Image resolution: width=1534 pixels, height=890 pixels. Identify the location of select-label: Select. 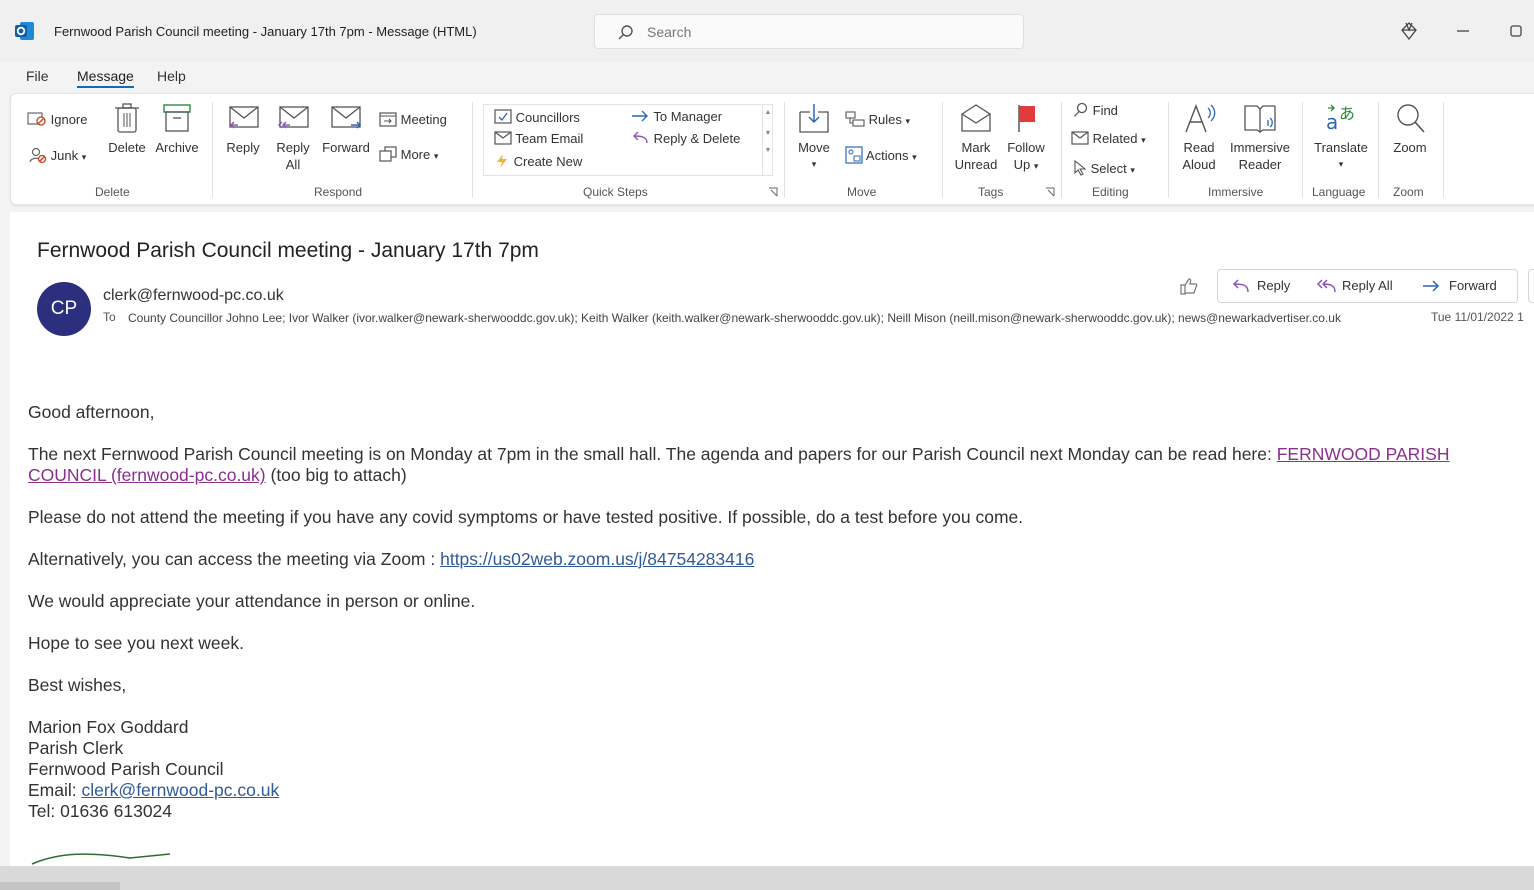
(1108, 168).